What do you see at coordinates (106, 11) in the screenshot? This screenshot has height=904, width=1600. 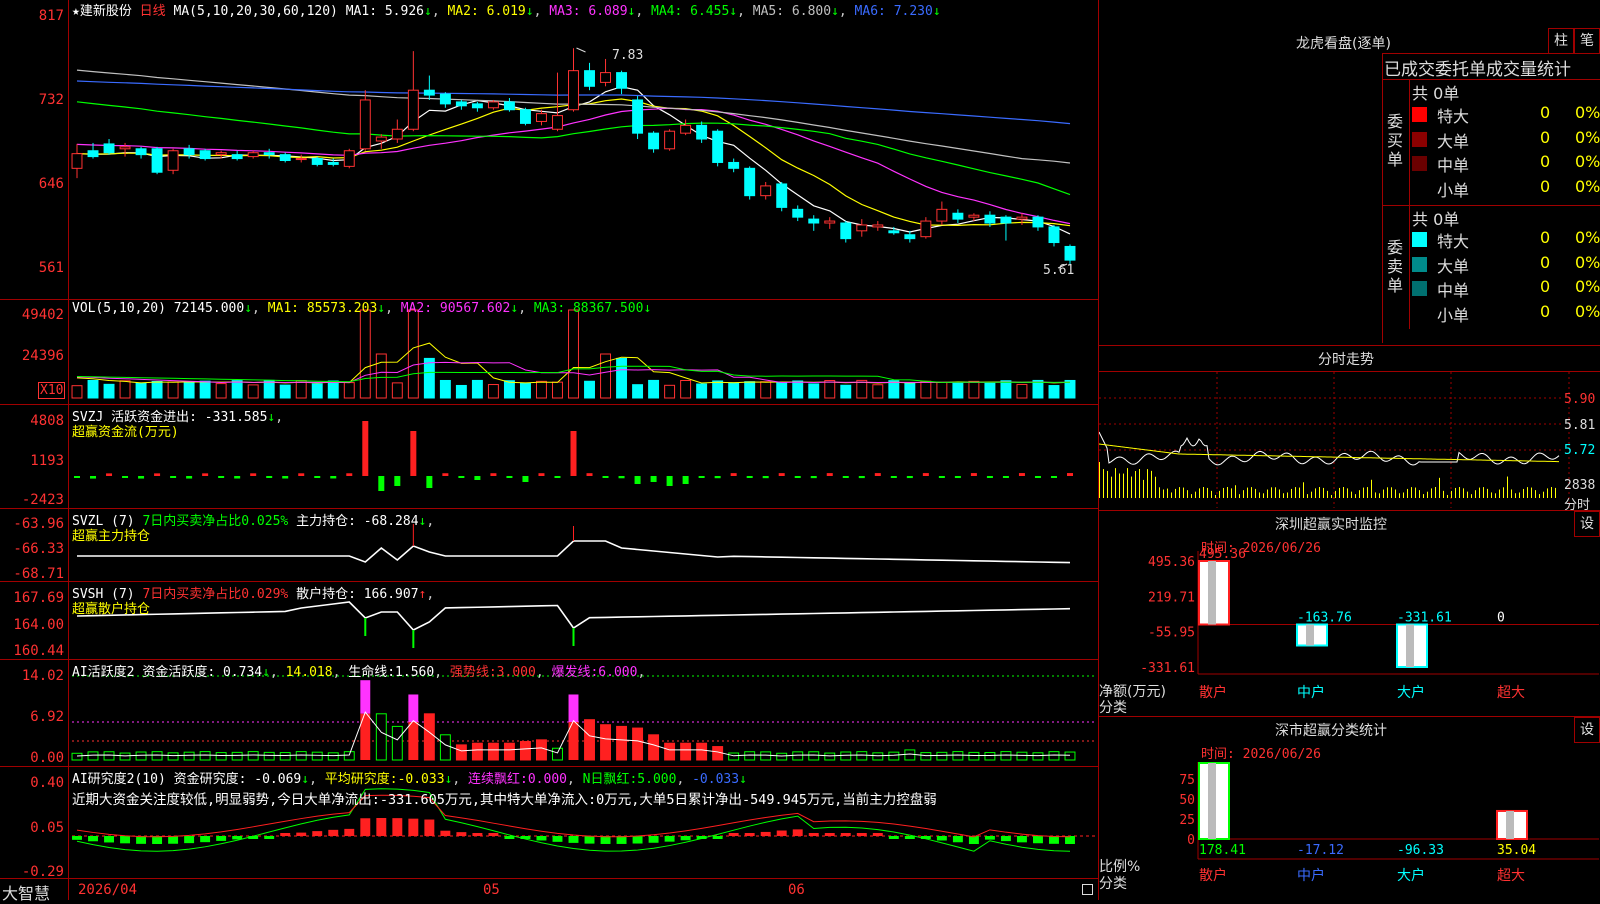 I see `stock-name: 建新股份` at bounding box center [106, 11].